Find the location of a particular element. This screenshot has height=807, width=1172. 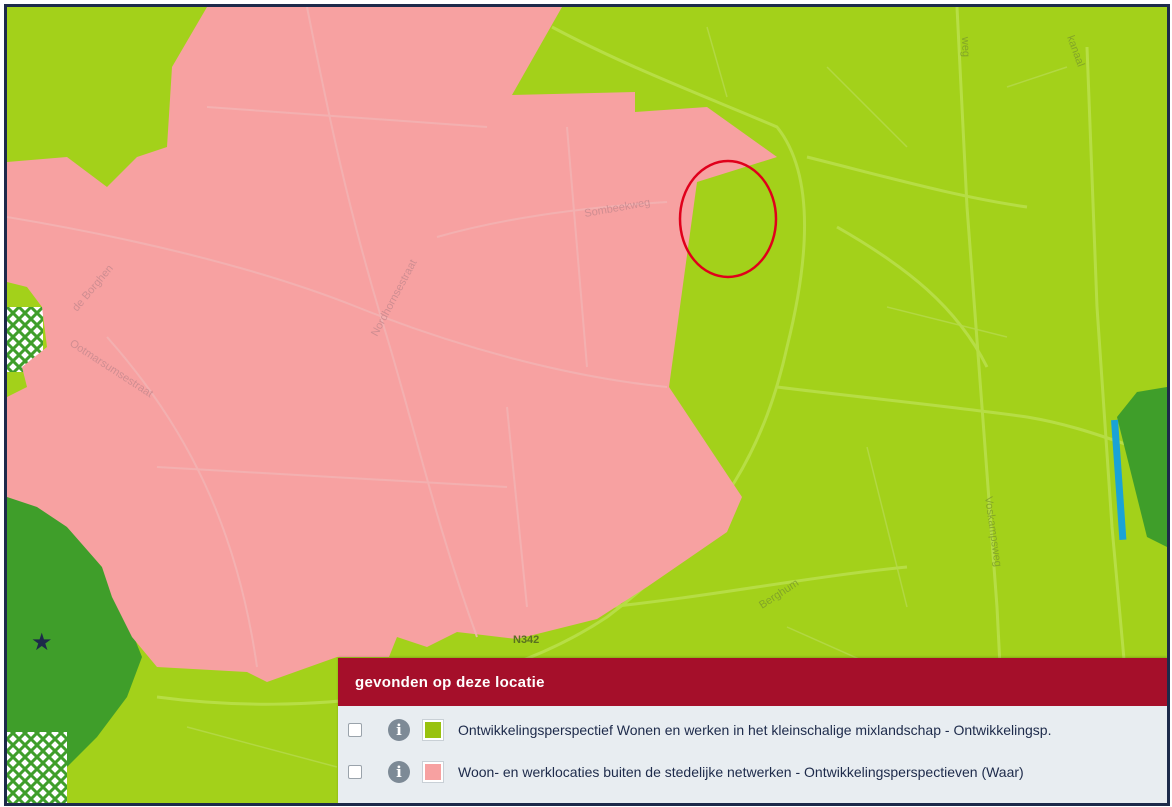

street-label-weg-north: weg is located at coordinates (965, 47).